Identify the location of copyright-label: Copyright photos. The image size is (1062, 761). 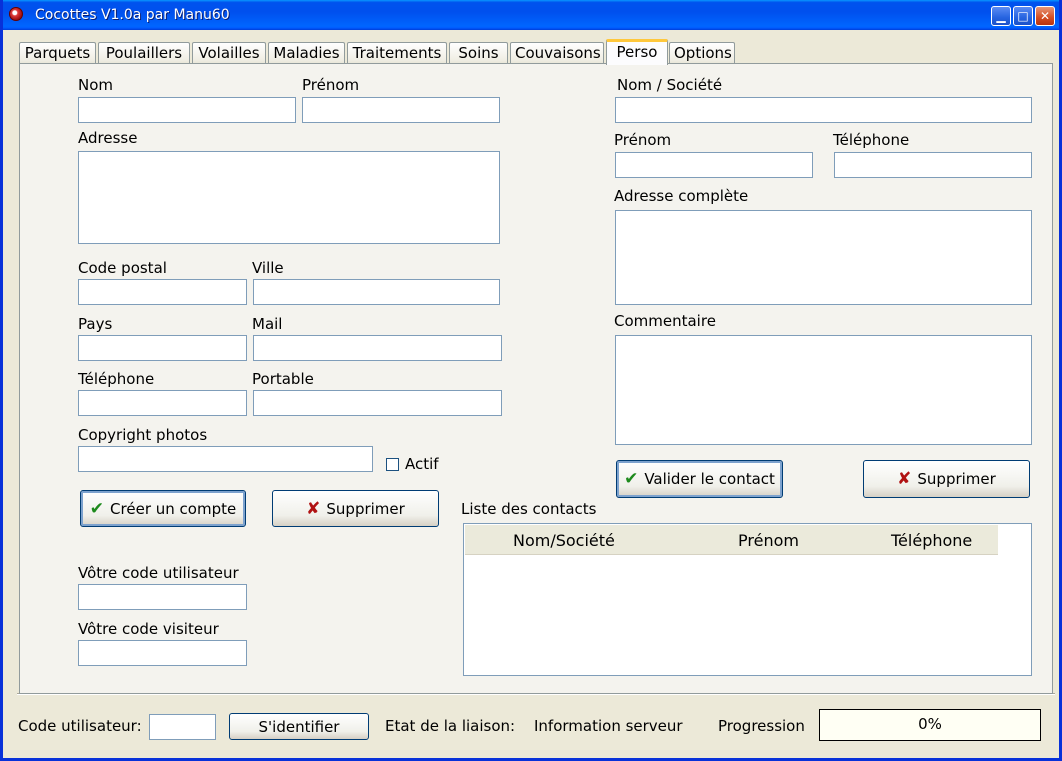
(143, 435).